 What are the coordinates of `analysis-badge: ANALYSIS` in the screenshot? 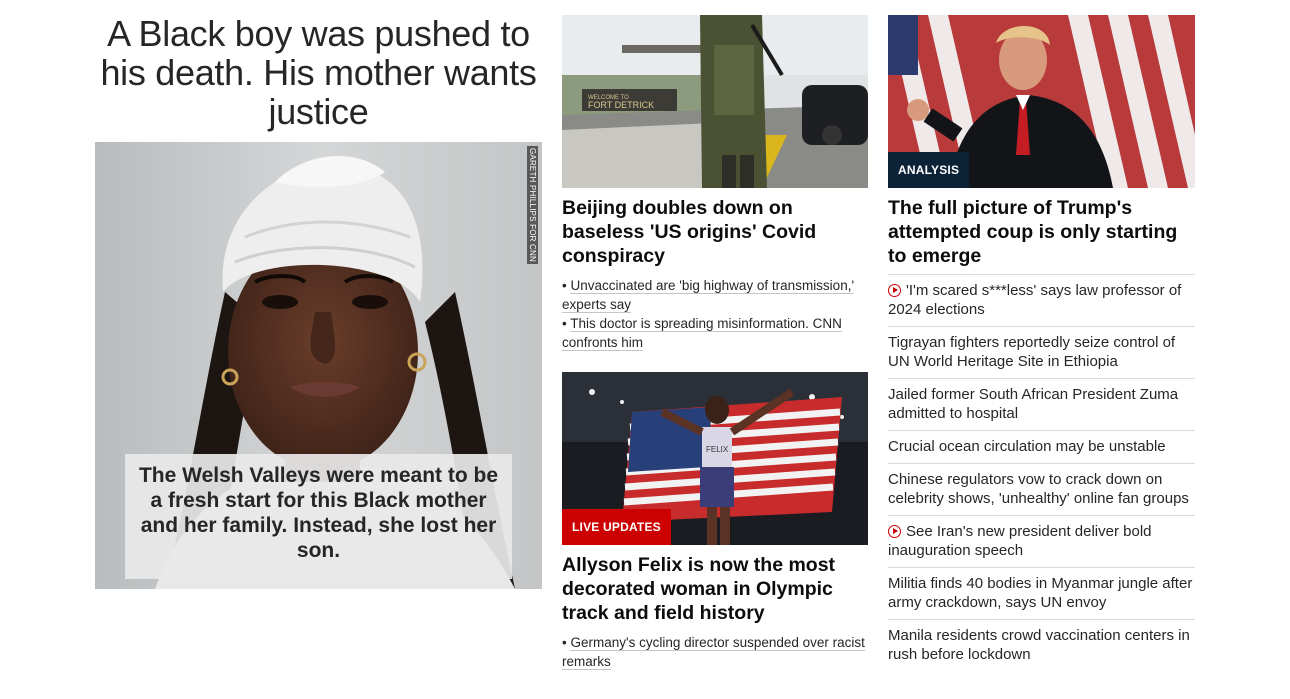 It's located at (929, 170).